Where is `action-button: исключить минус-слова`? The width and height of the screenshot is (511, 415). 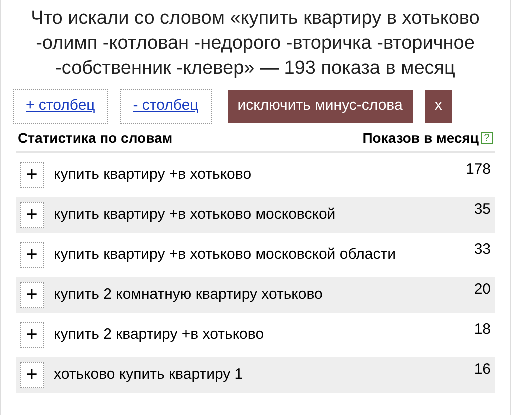
action-button: исключить минус-слова is located at coordinates (320, 106).